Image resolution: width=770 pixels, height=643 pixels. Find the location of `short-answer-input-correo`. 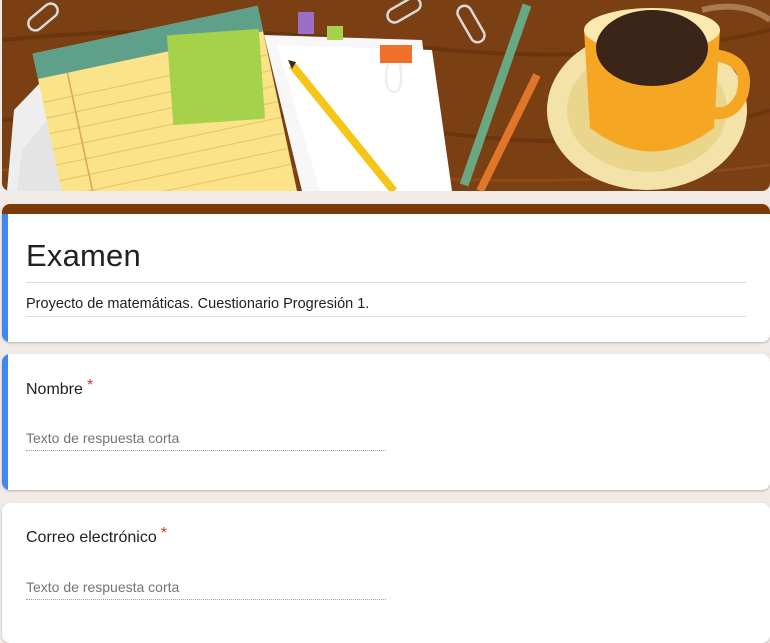

short-answer-input-correo is located at coordinates (206, 587).